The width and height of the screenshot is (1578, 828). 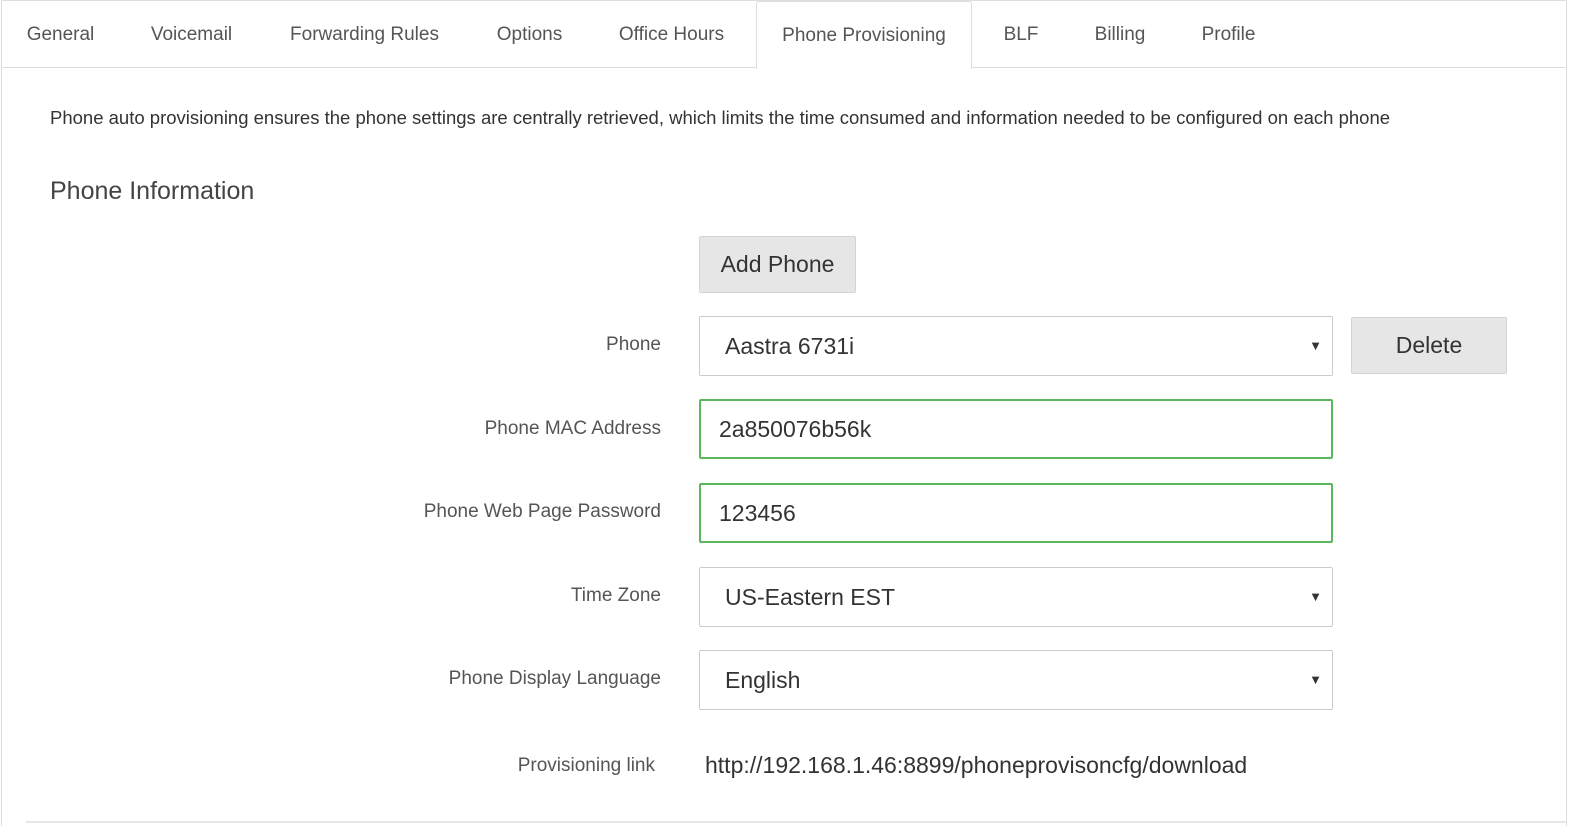 I want to click on display-language-select: English ▼, so click(x=1016, y=680).